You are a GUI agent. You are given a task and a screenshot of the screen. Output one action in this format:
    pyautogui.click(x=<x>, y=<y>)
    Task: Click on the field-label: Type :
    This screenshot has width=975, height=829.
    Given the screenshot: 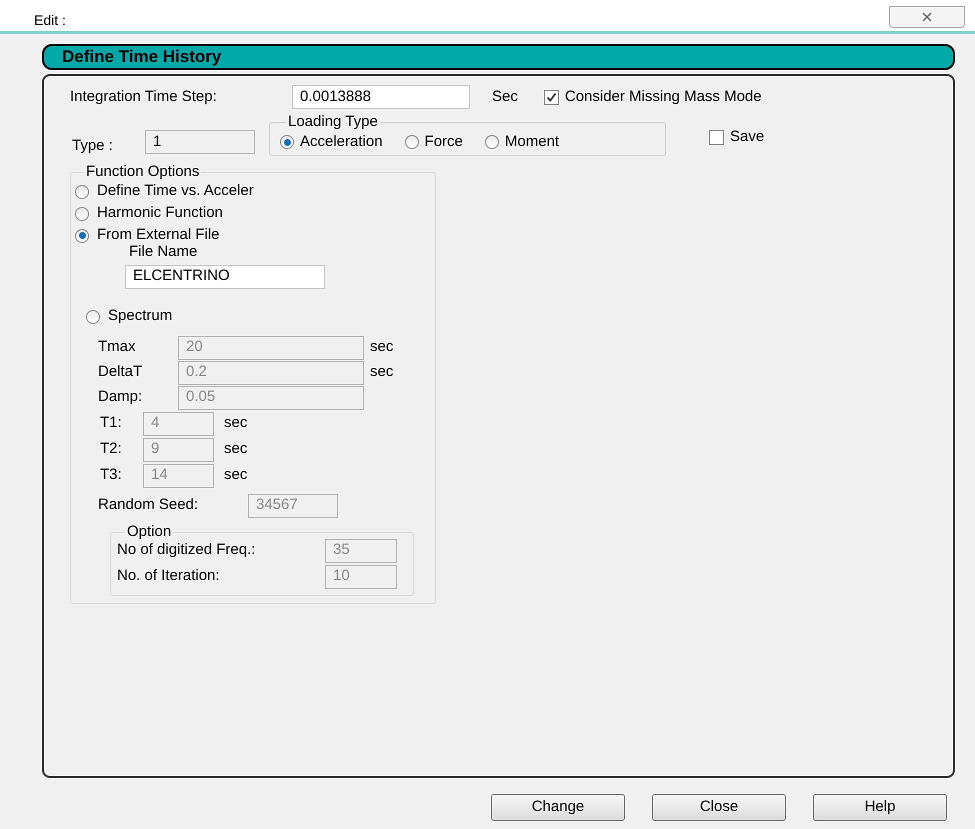 What is the action you would take?
    pyautogui.click(x=92, y=146)
    